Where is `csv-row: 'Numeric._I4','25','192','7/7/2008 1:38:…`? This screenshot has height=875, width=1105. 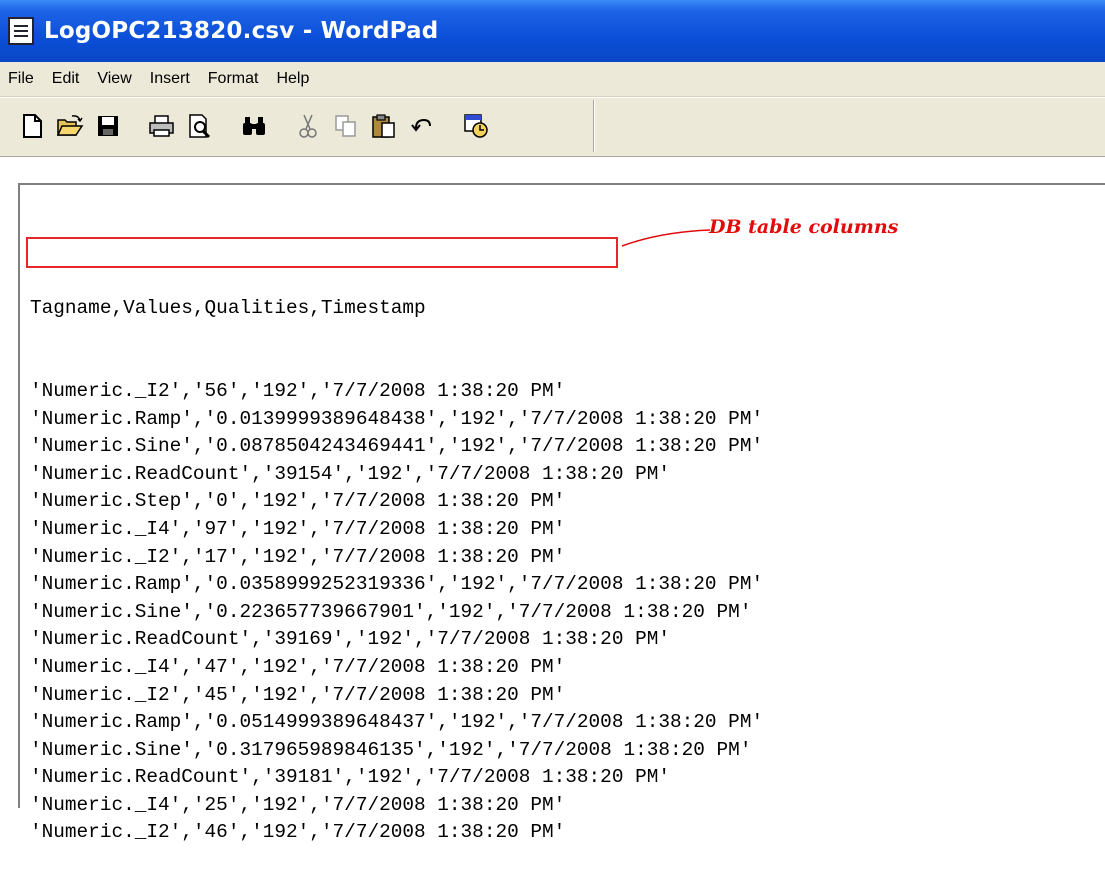 csv-row: 'Numeric._I4','25','192','7/7/2008 1:38:… is located at coordinates (298, 804).